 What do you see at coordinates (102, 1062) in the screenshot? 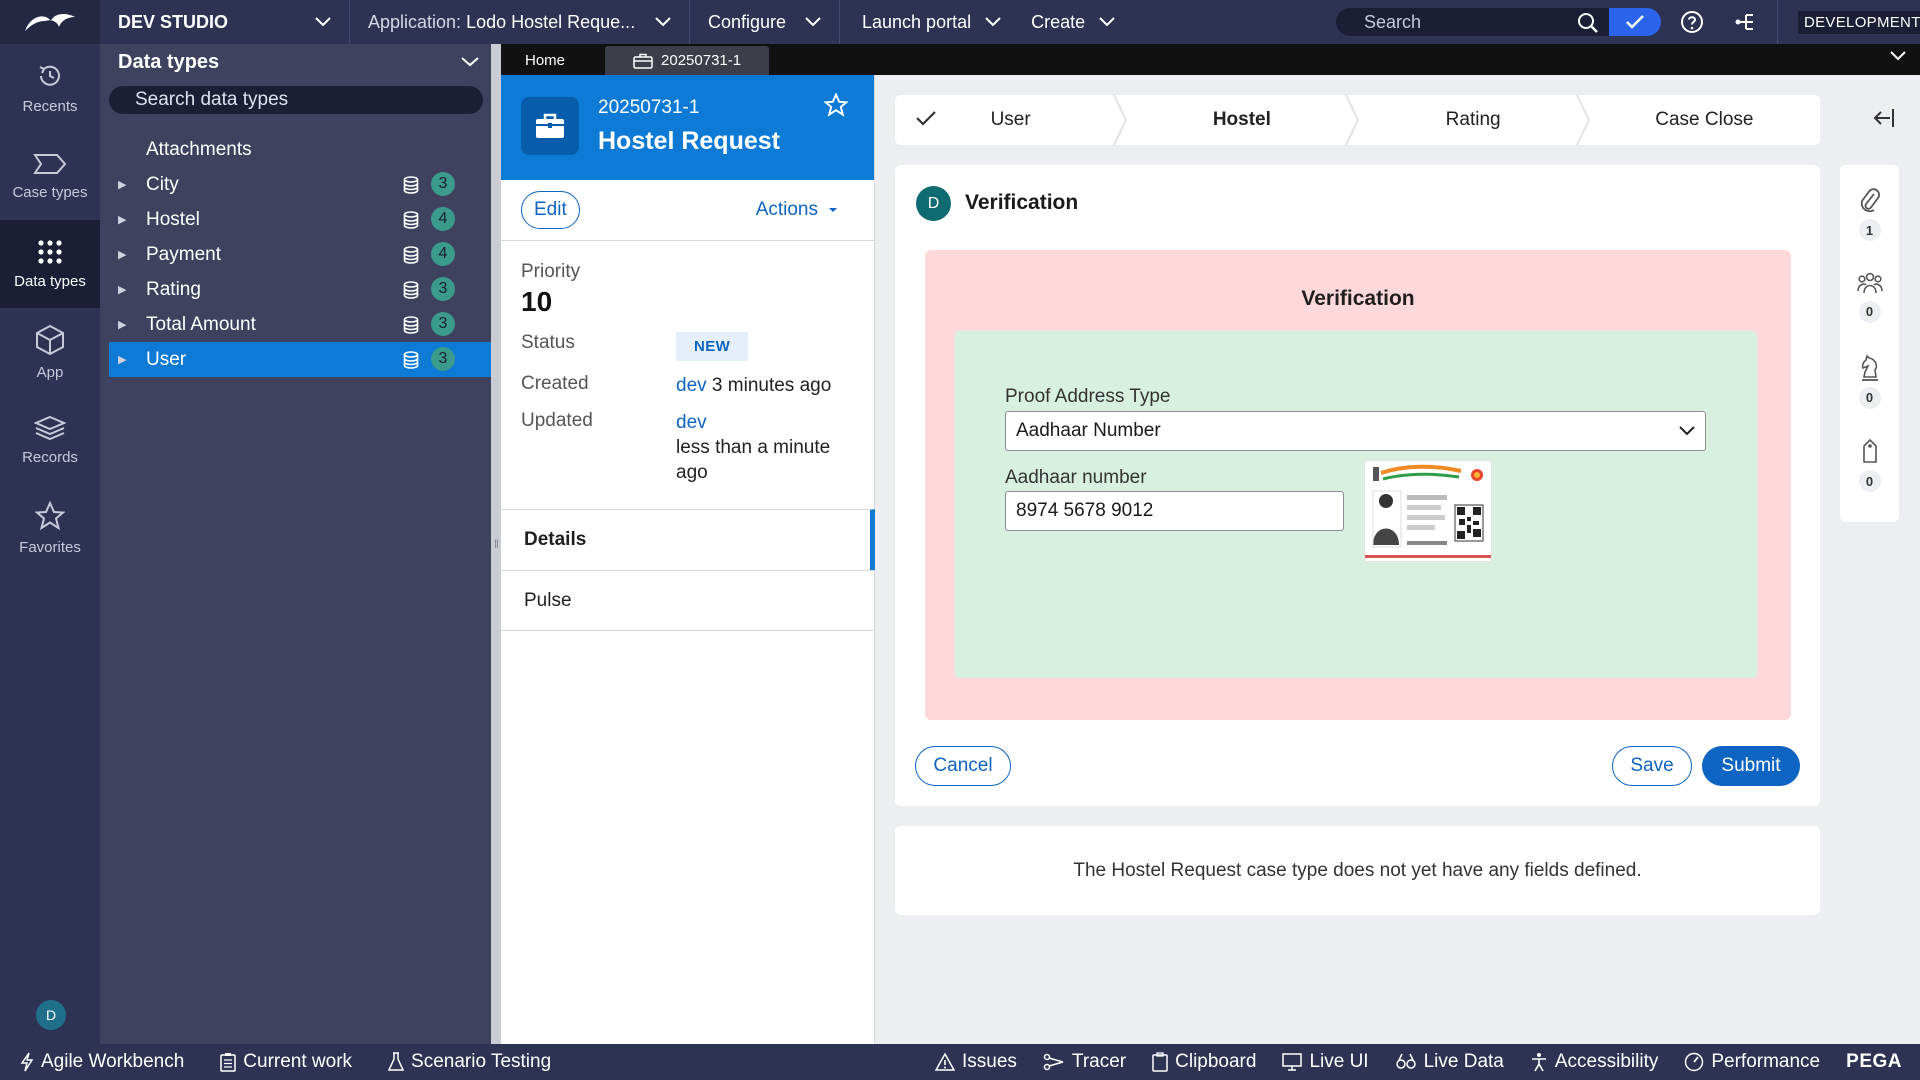
I see `agile-workbench-button: Agile Workbench` at bounding box center [102, 1062].